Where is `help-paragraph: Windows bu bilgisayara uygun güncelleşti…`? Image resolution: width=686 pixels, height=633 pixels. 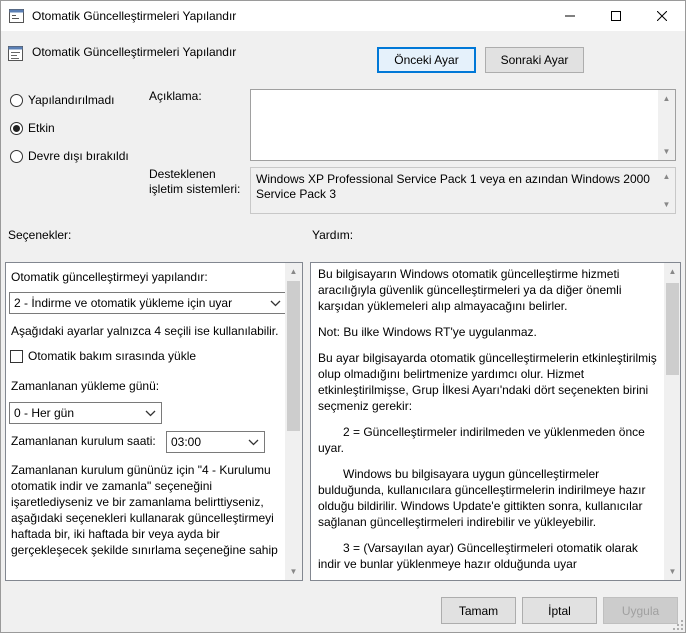 help-paragraph: Windows bu bilgisayara uygun güncelleşti… is located at coordinates (482, 498).